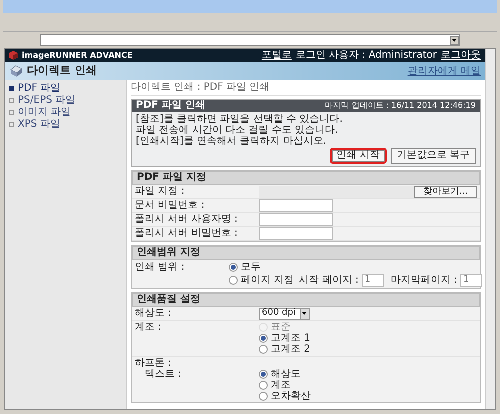 The width and height of the screenshot is (500, 414). Describe the element at coordinates (366, 56) in the screenshot. I see `user-label: 로그인 사용자 : Administrator` at that location.